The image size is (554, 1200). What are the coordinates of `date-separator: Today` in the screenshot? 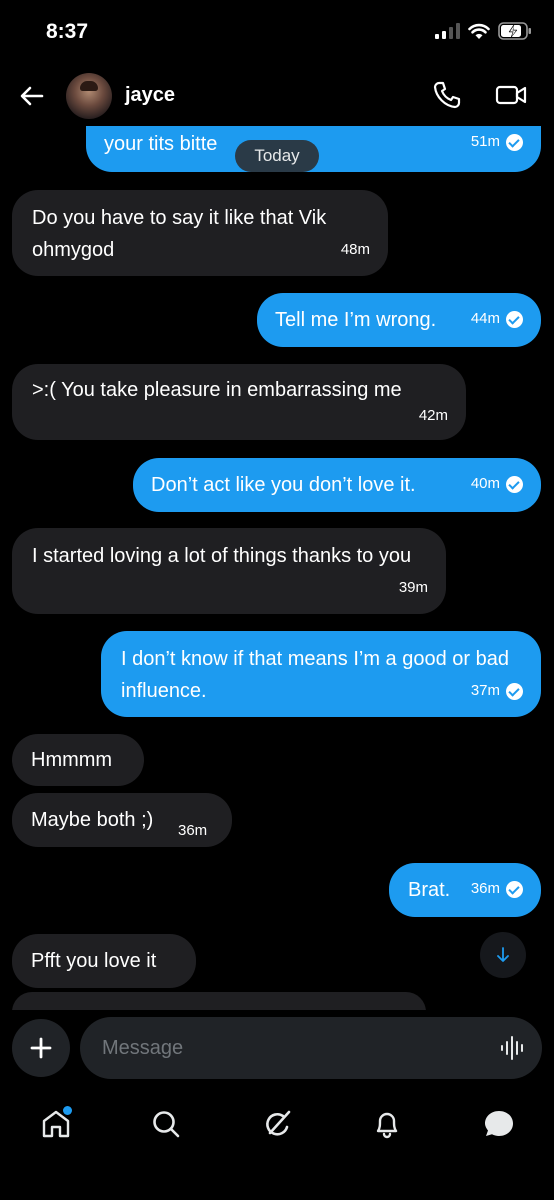 It's located at (277, 156).